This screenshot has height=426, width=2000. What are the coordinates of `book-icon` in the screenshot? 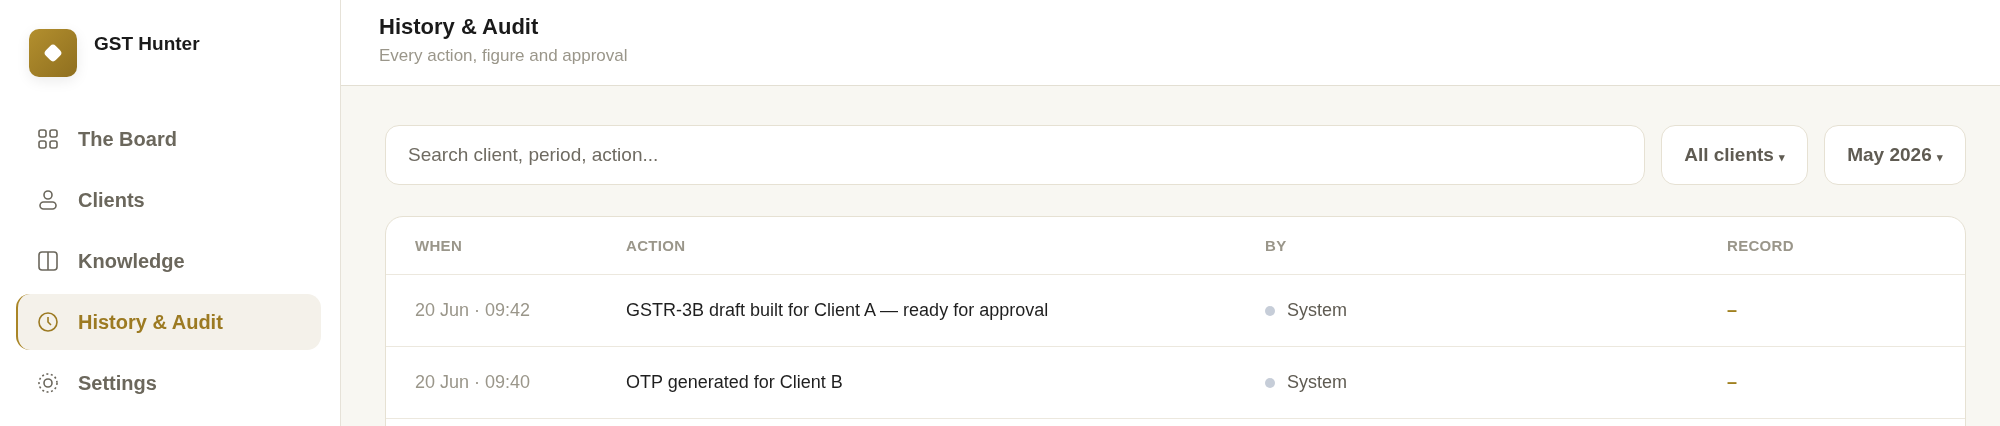 It's located at (48, 261).